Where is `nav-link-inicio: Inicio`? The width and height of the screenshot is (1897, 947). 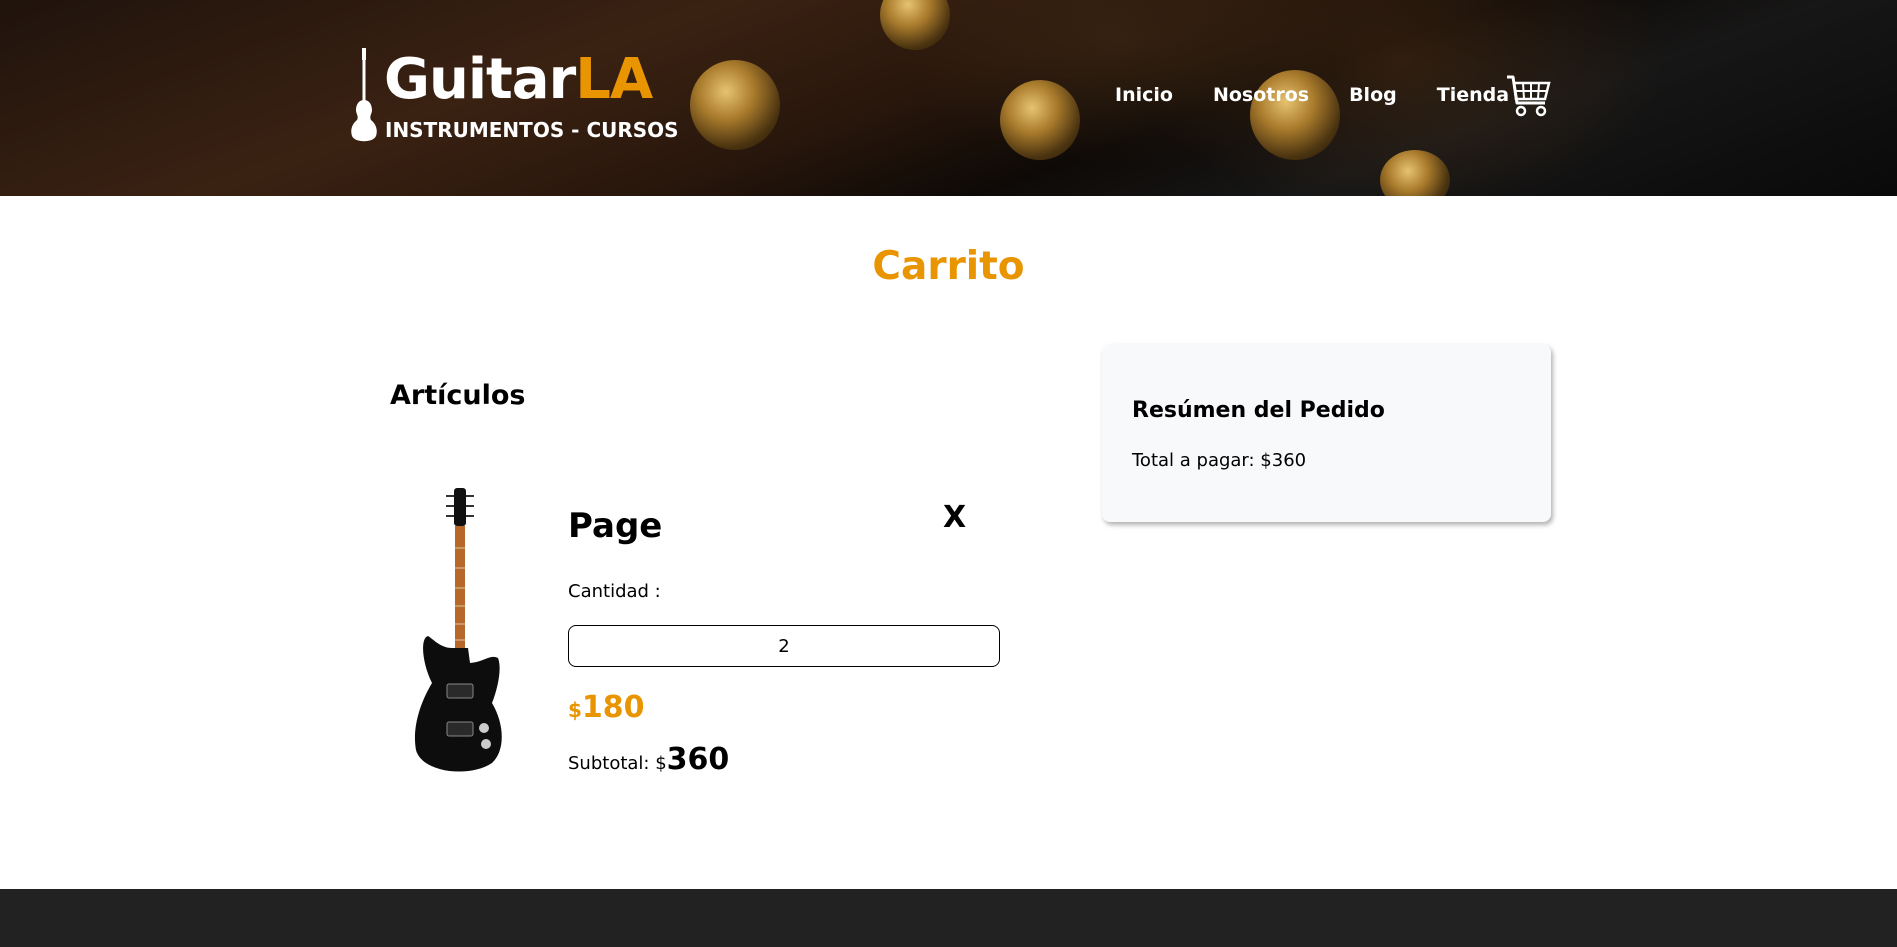 nav-link-inicio: Inicio is located at coordinates (1144, 95).